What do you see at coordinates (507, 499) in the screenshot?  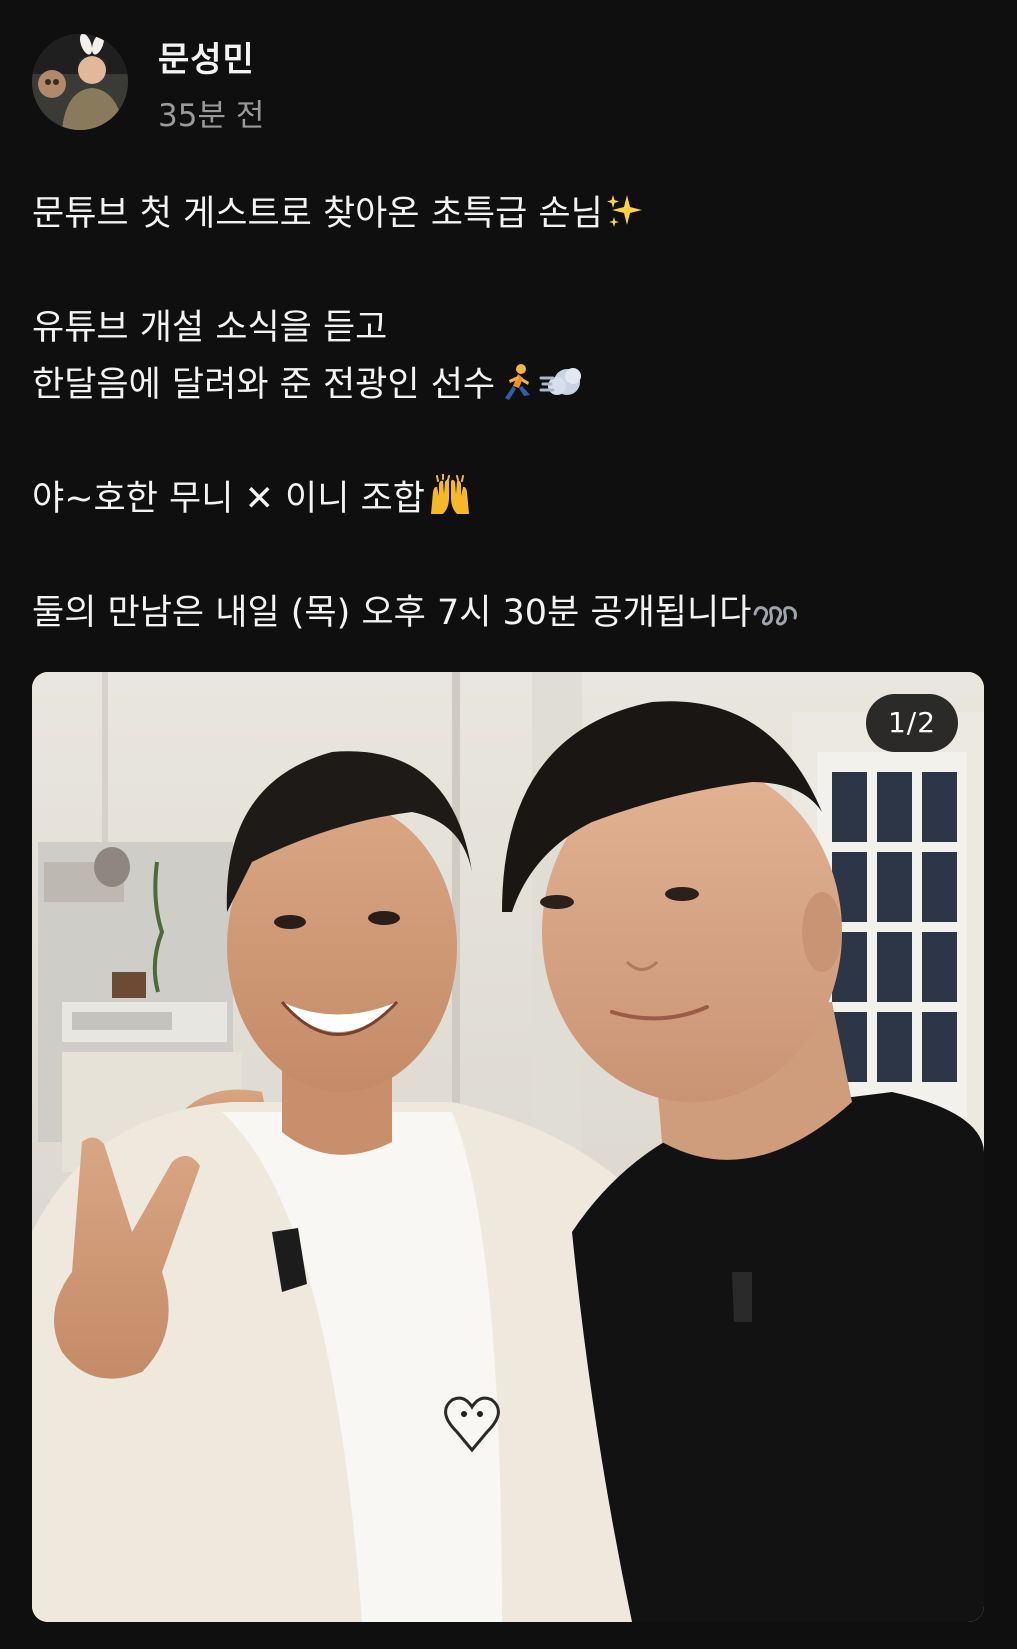 I see `body-line: 야~호한 무니 ✕ 이니 조합` at bounding box center [507, 499].